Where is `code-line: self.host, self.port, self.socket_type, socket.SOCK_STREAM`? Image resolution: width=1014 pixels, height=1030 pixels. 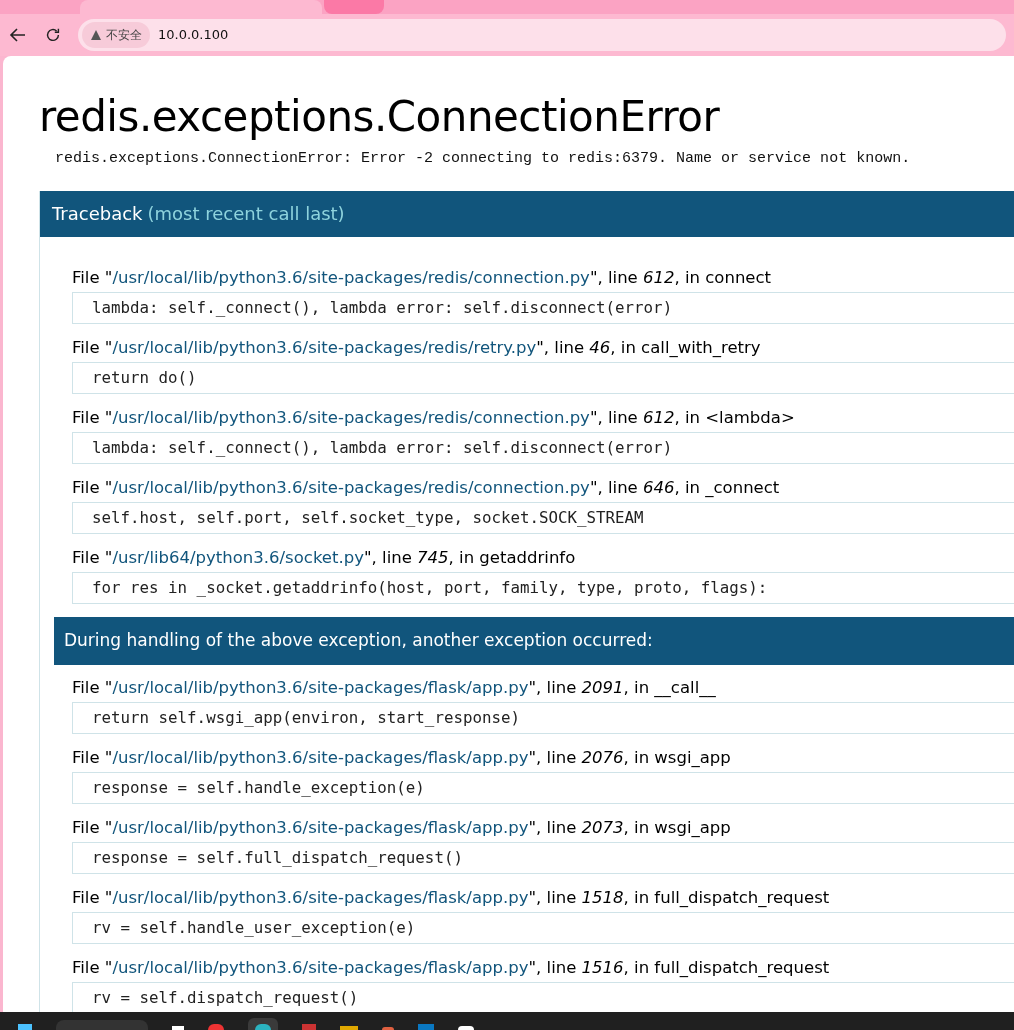
code-line: self.host, self.port, self.socket_type, socket.SOCK_STREAM is located at coordinates (543, 517).